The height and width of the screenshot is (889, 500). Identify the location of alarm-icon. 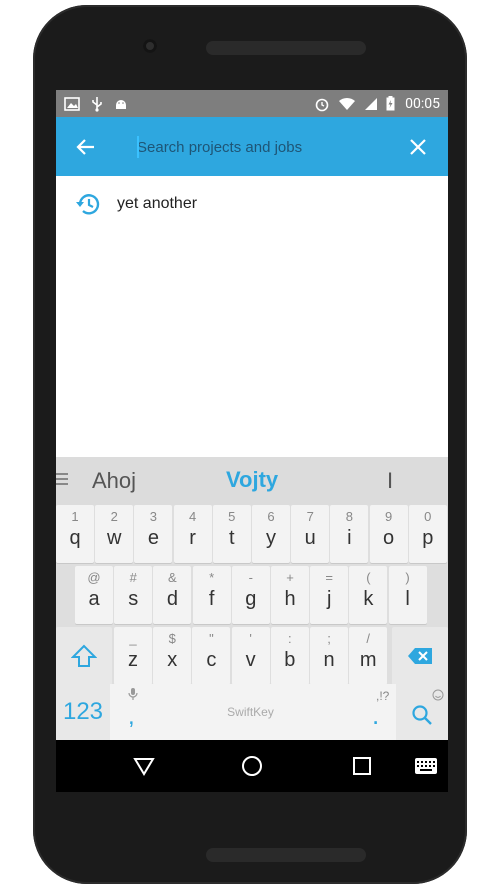
(322, 104).